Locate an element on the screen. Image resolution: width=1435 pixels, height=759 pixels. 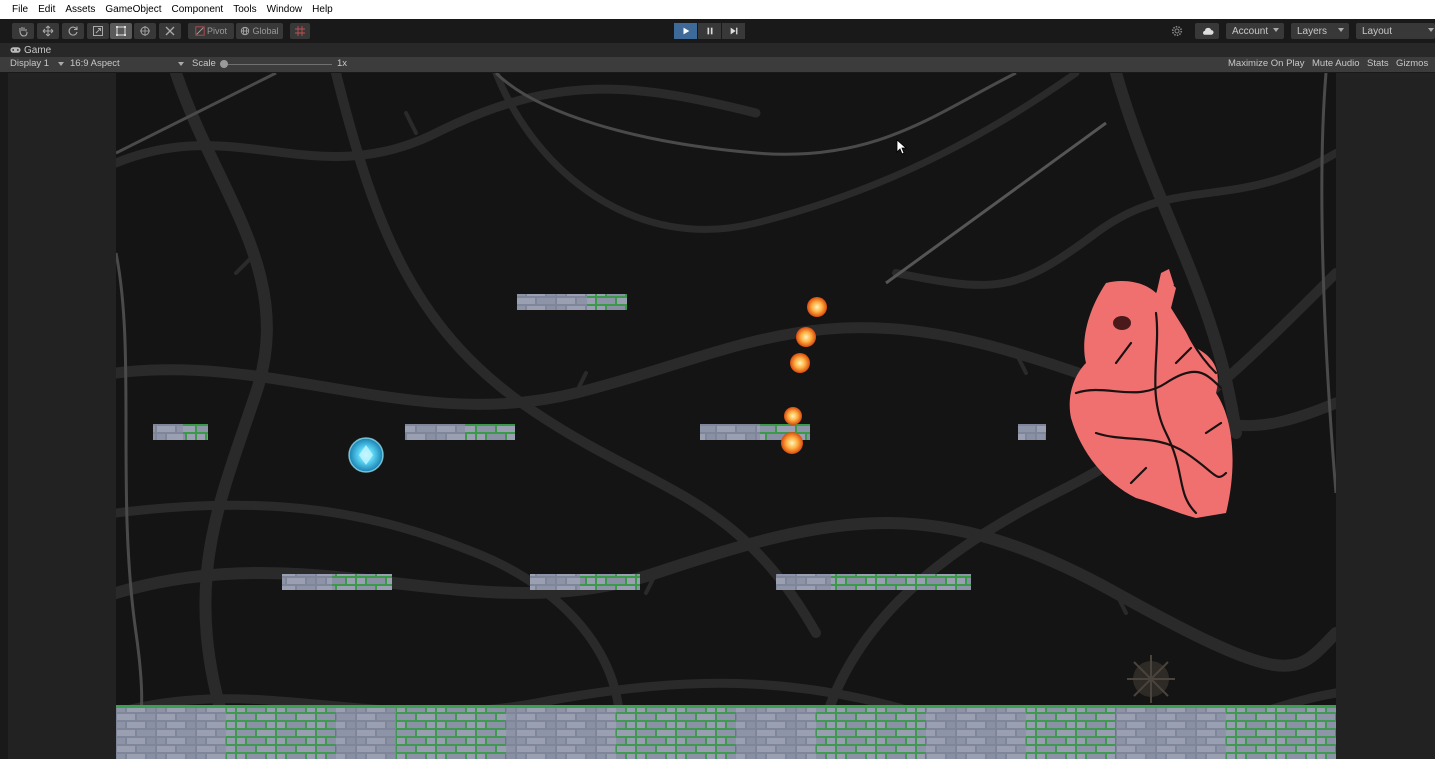
scale-label: Scale is located at coordinates (204, 63).